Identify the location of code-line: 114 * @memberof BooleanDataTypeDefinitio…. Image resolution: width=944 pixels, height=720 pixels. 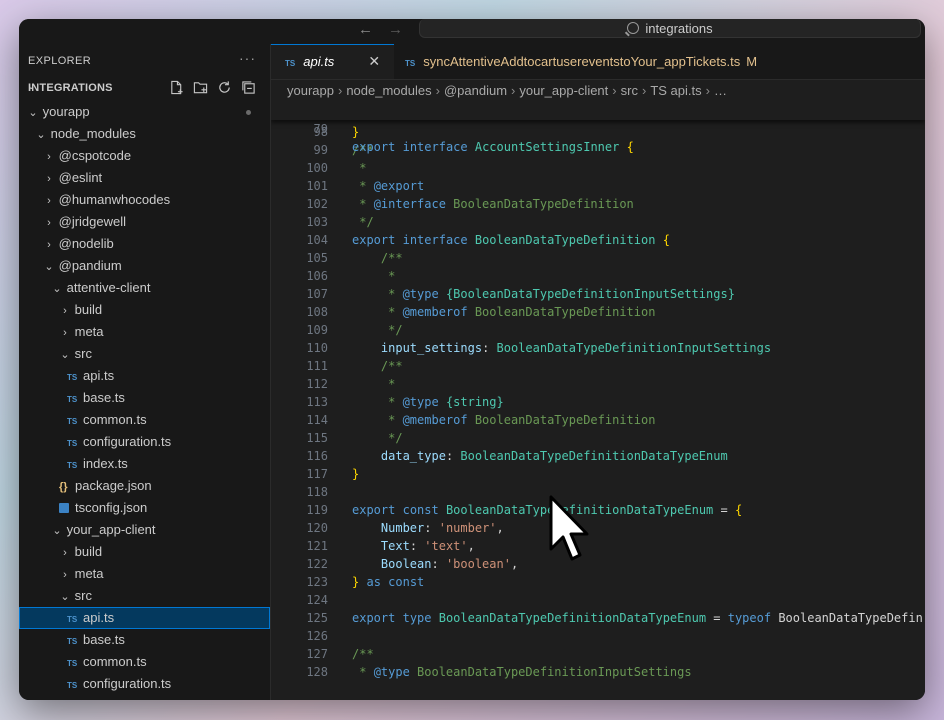
(598, 420).